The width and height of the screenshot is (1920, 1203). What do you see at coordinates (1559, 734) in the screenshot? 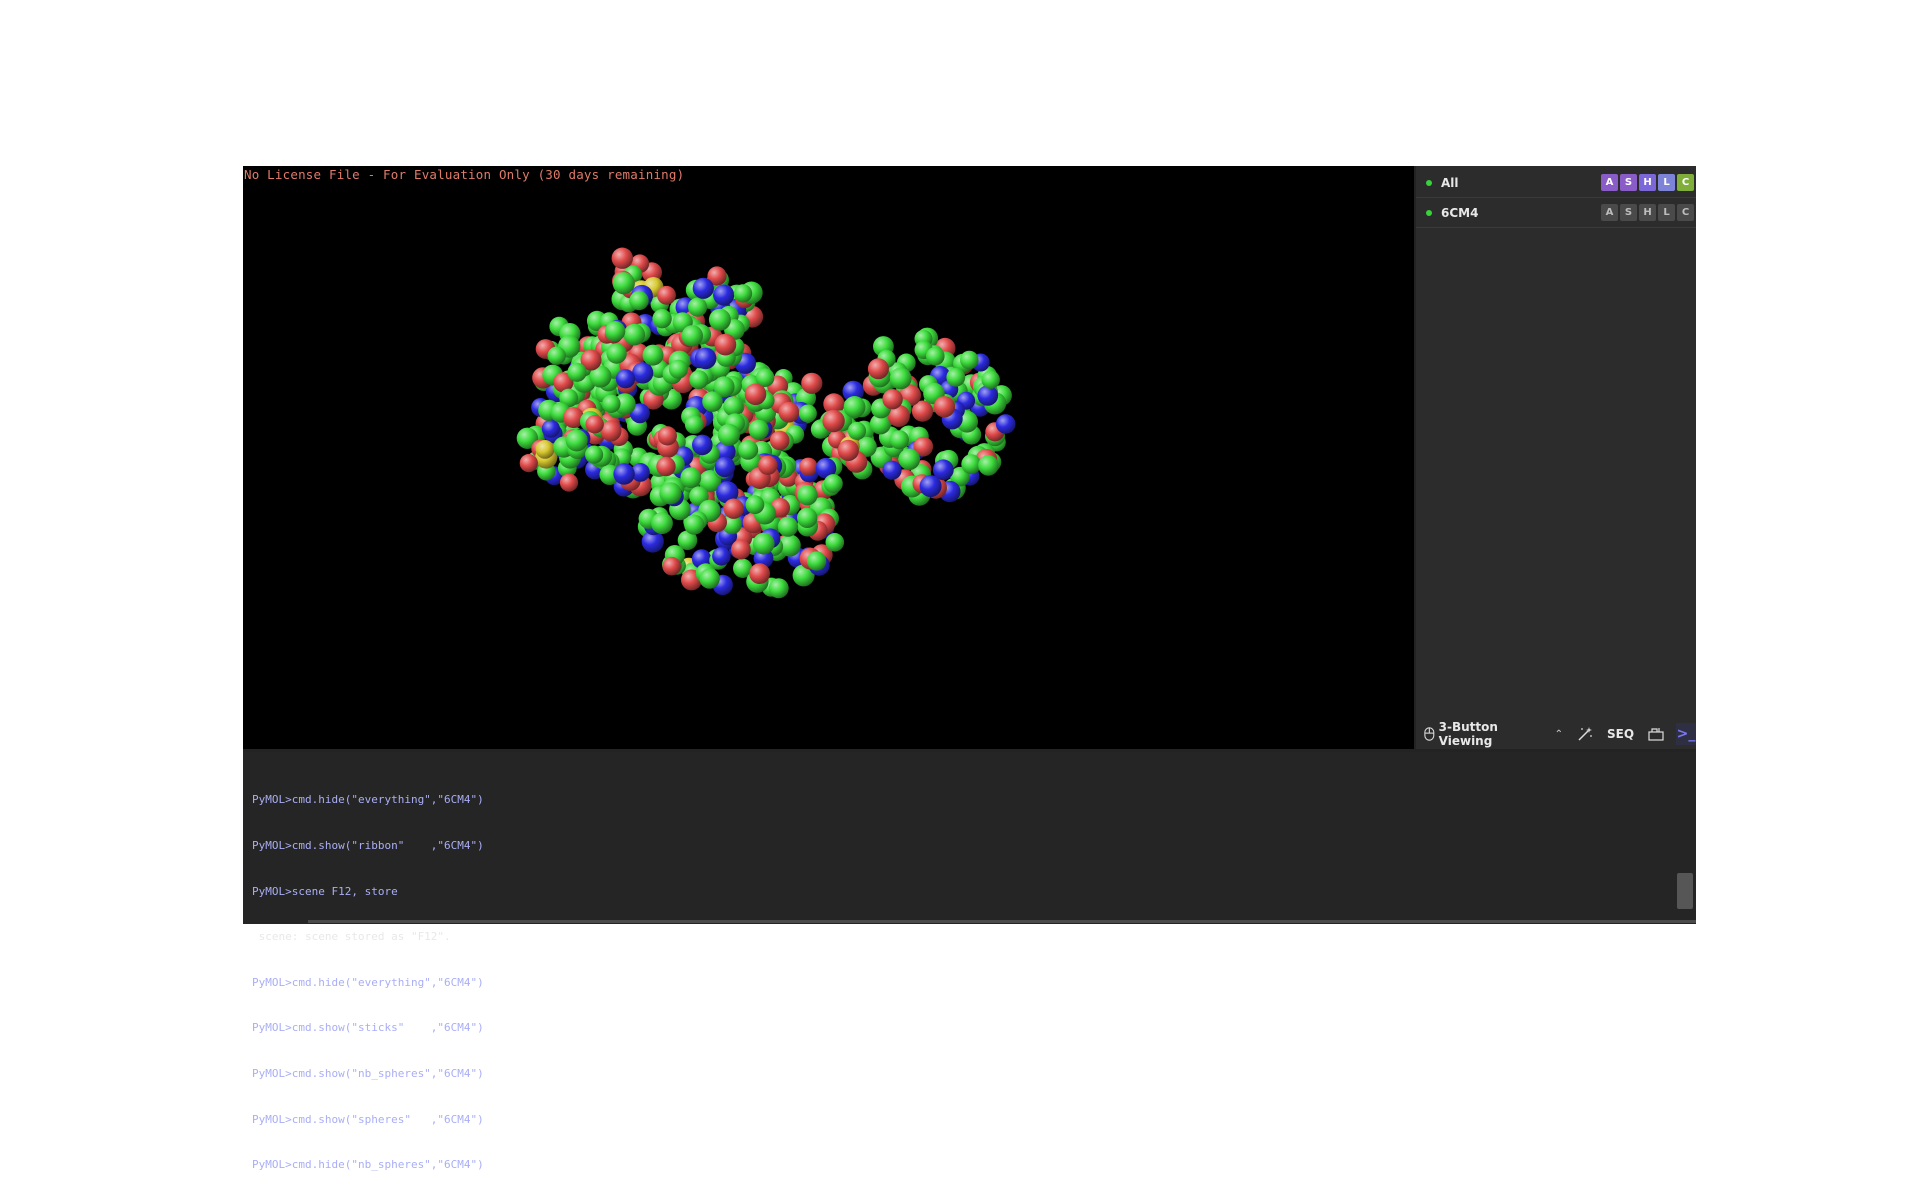
I see `chevron-up-icon: ⌃` at bounding box center [1559, 734].